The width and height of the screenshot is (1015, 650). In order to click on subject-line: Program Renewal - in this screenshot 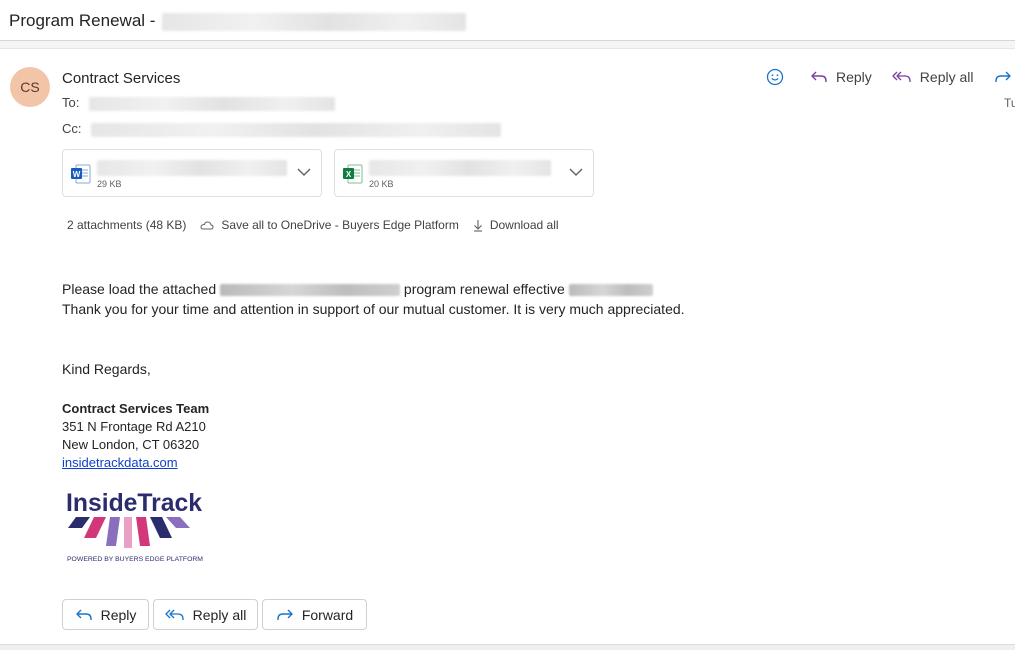, I will do `click(237, 21)`.